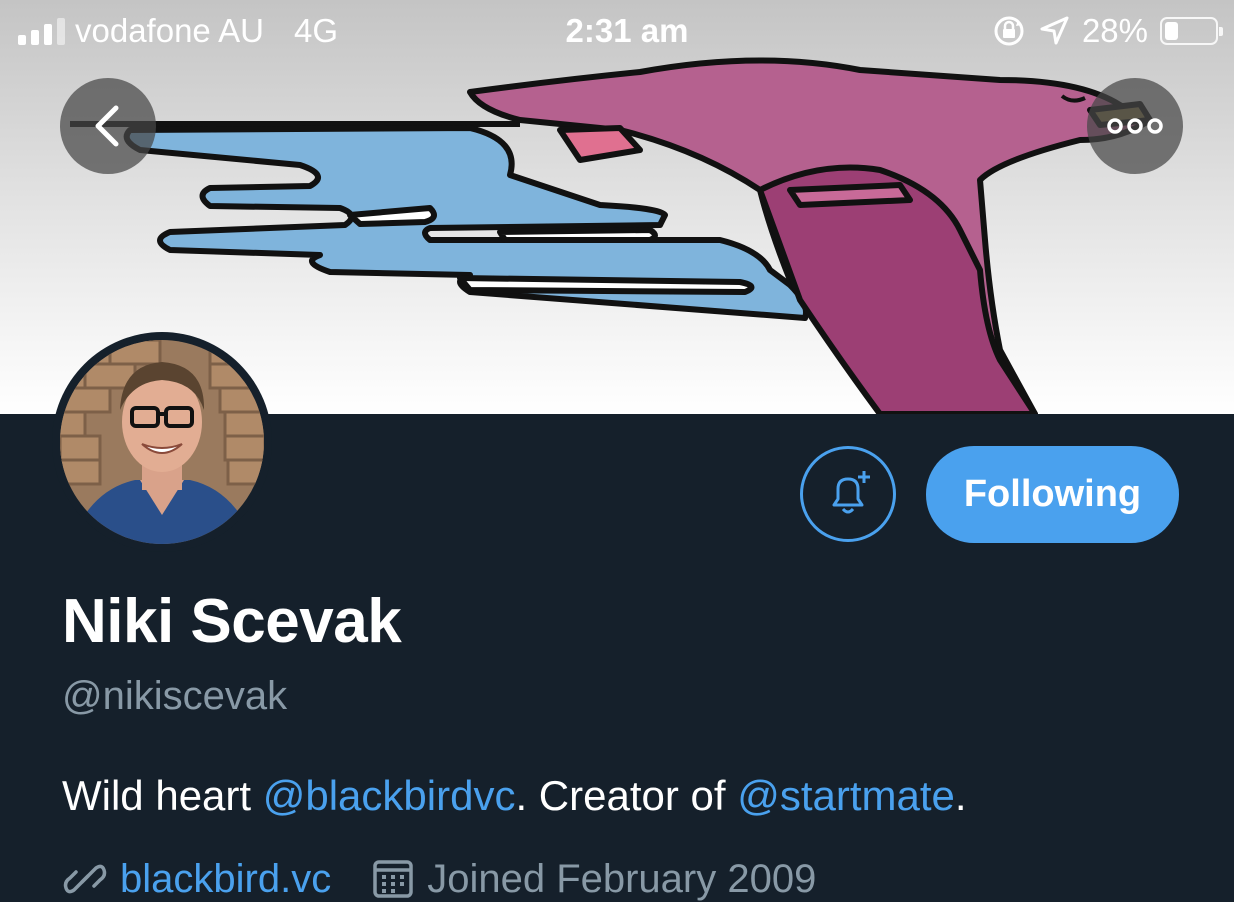 The image size is (1234, 902). Describe the element at coordinates (1114, 30) in the screenshot. I see `battery-percent: 28%` at that location.